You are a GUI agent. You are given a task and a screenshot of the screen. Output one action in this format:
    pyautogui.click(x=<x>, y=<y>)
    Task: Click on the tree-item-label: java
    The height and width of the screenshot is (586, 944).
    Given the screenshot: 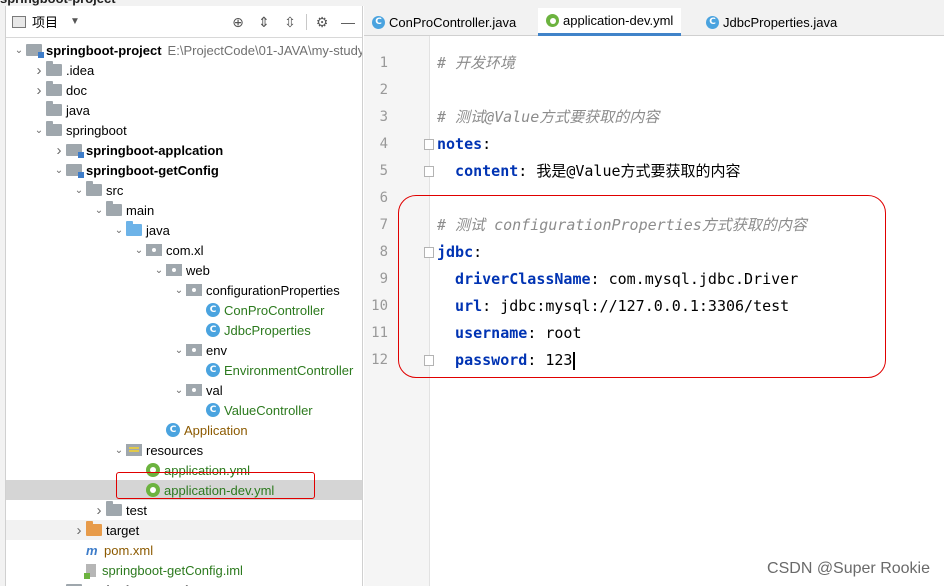 What is the action you would take?
    pyautogui.click(x=158, y=230)
    